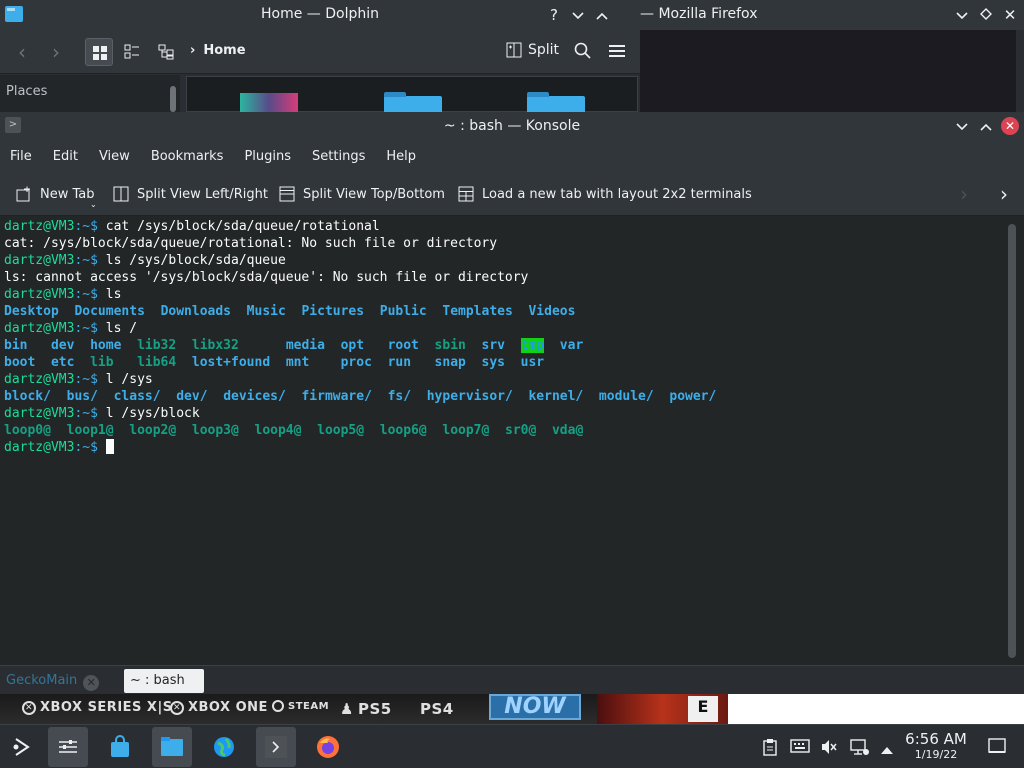 This screenshot has width=1024, height=768. I want to click on network-globe-task, so click(224, 747).